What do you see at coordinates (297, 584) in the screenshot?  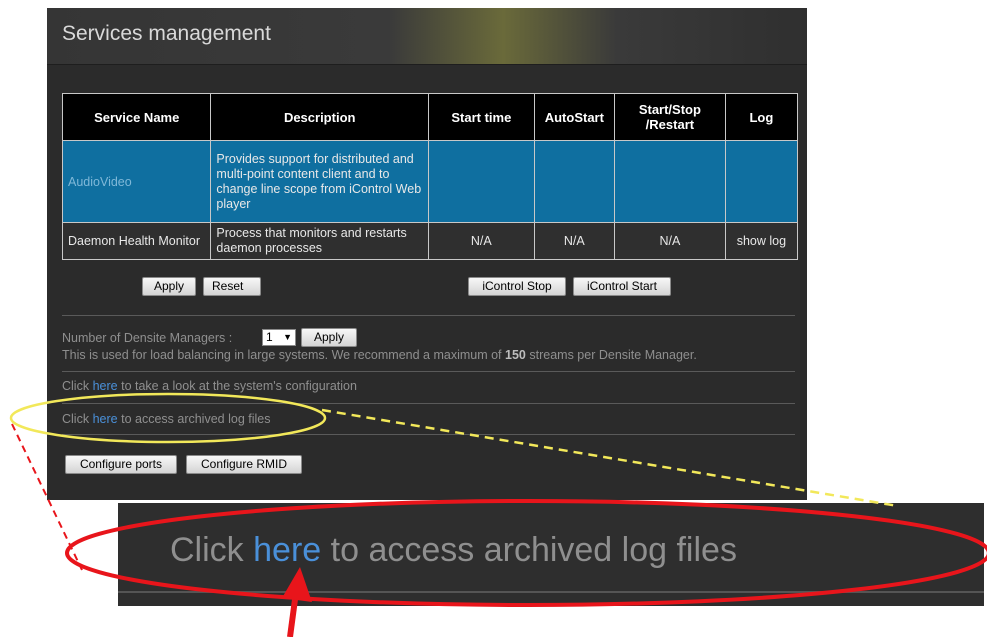 I see `arrow-up-icon` at bounding box center [297, 584].